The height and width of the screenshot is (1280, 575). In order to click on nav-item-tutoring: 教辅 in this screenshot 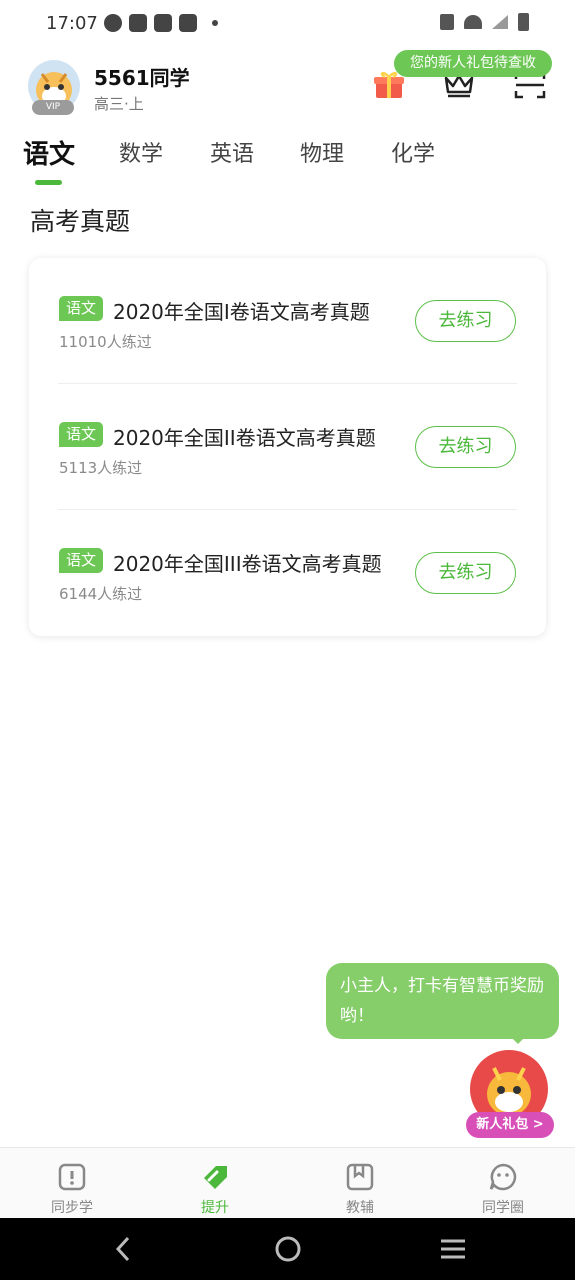, I will do `click(360, 1183)`.